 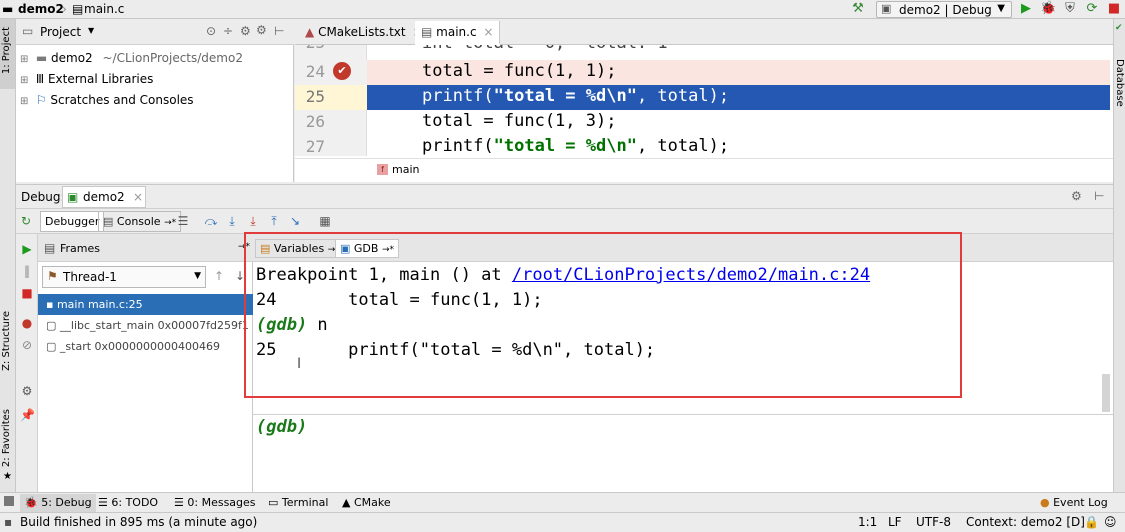 I want to click on status-message: Build finished in 895 ms (a minute ago), so click(x=138, y=522).